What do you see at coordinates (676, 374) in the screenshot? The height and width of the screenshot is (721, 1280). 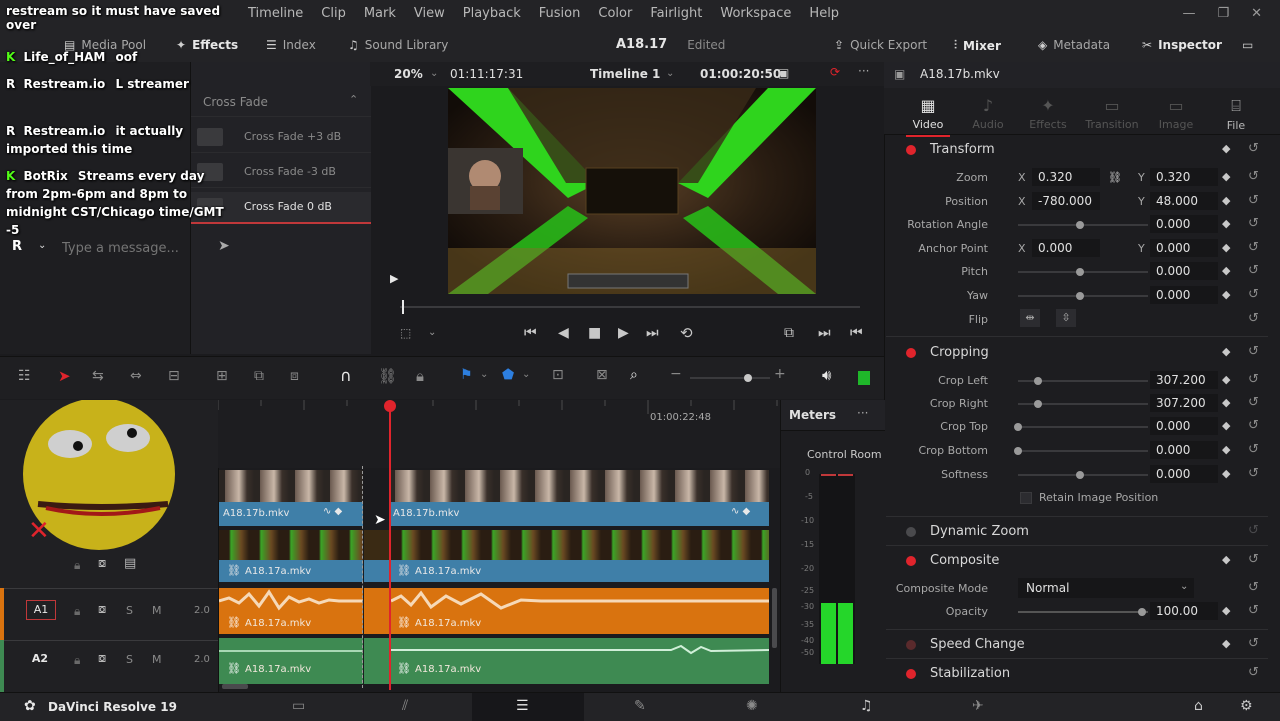 I see `zoom-out-icon: −` at bounding box center [676, 374].